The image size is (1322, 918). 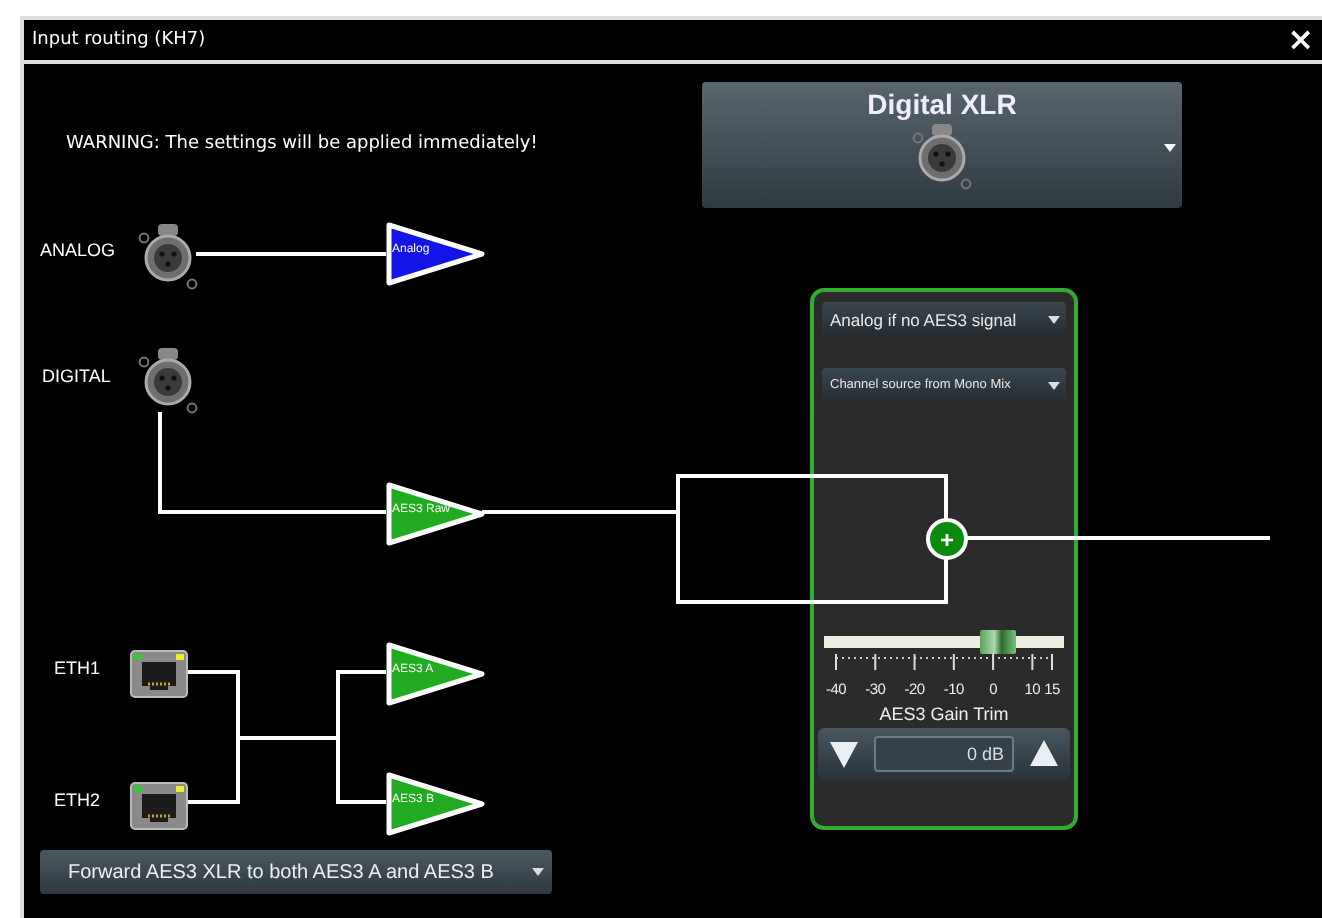 I want to click on decrement-icon, so click(x=844, y=754).